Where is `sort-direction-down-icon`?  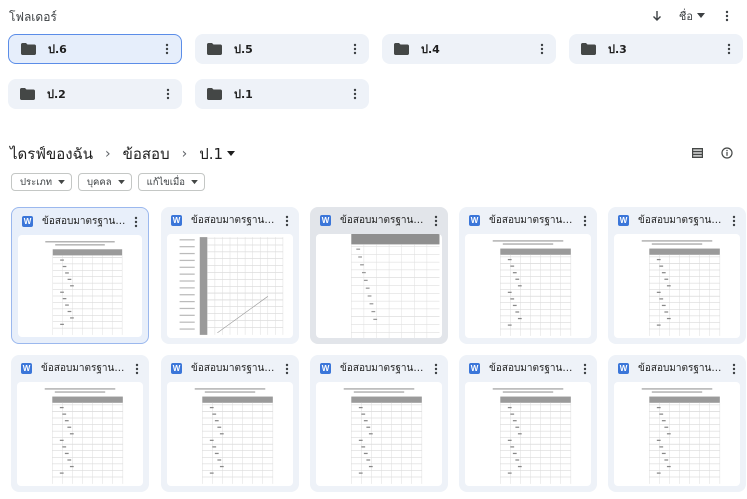 sort-direction-down-icon is located at coordinates (657, 16).